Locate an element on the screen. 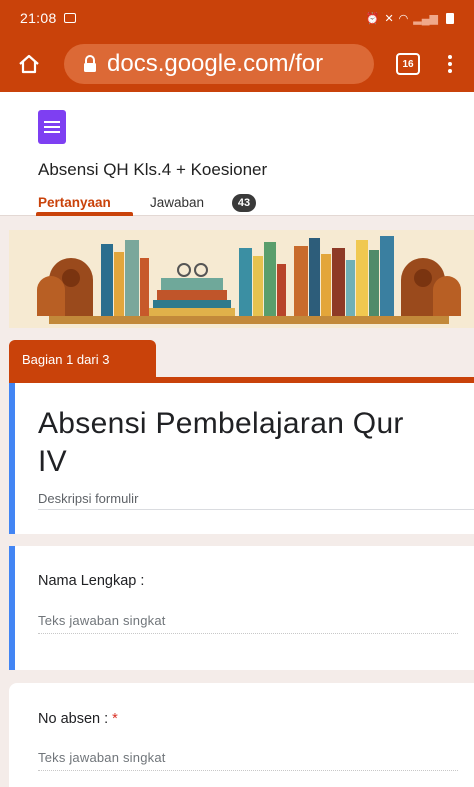  gallery-notification-icon is located at coordinates (69, 18).